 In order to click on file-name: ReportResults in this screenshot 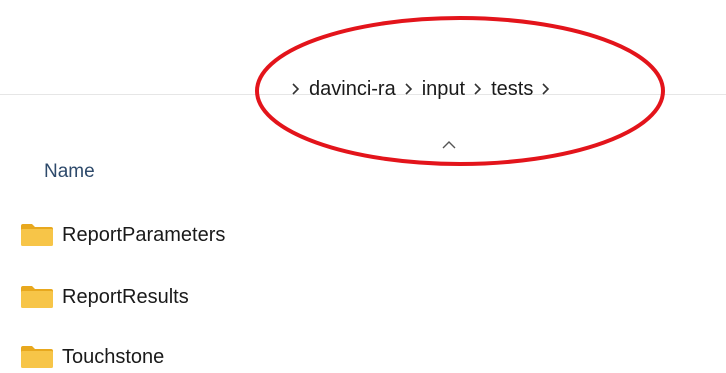, I will do `click(125, 297)`.